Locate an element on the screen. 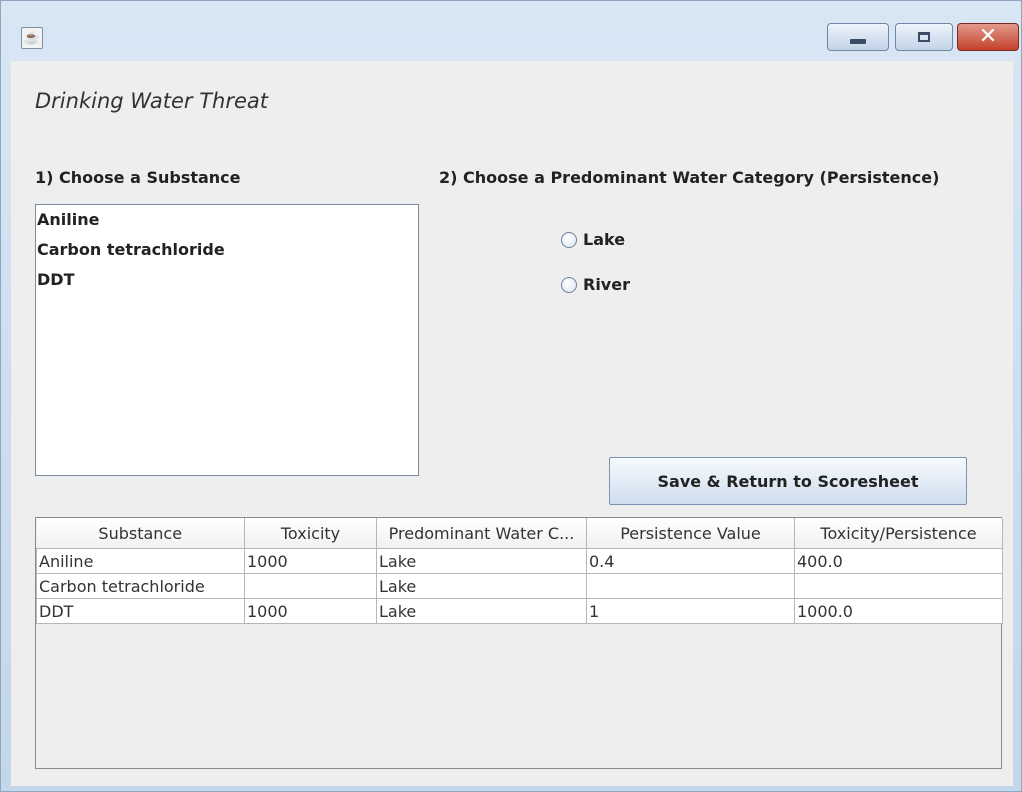  table-cell: Aniline is located at coordinates (140, 561).